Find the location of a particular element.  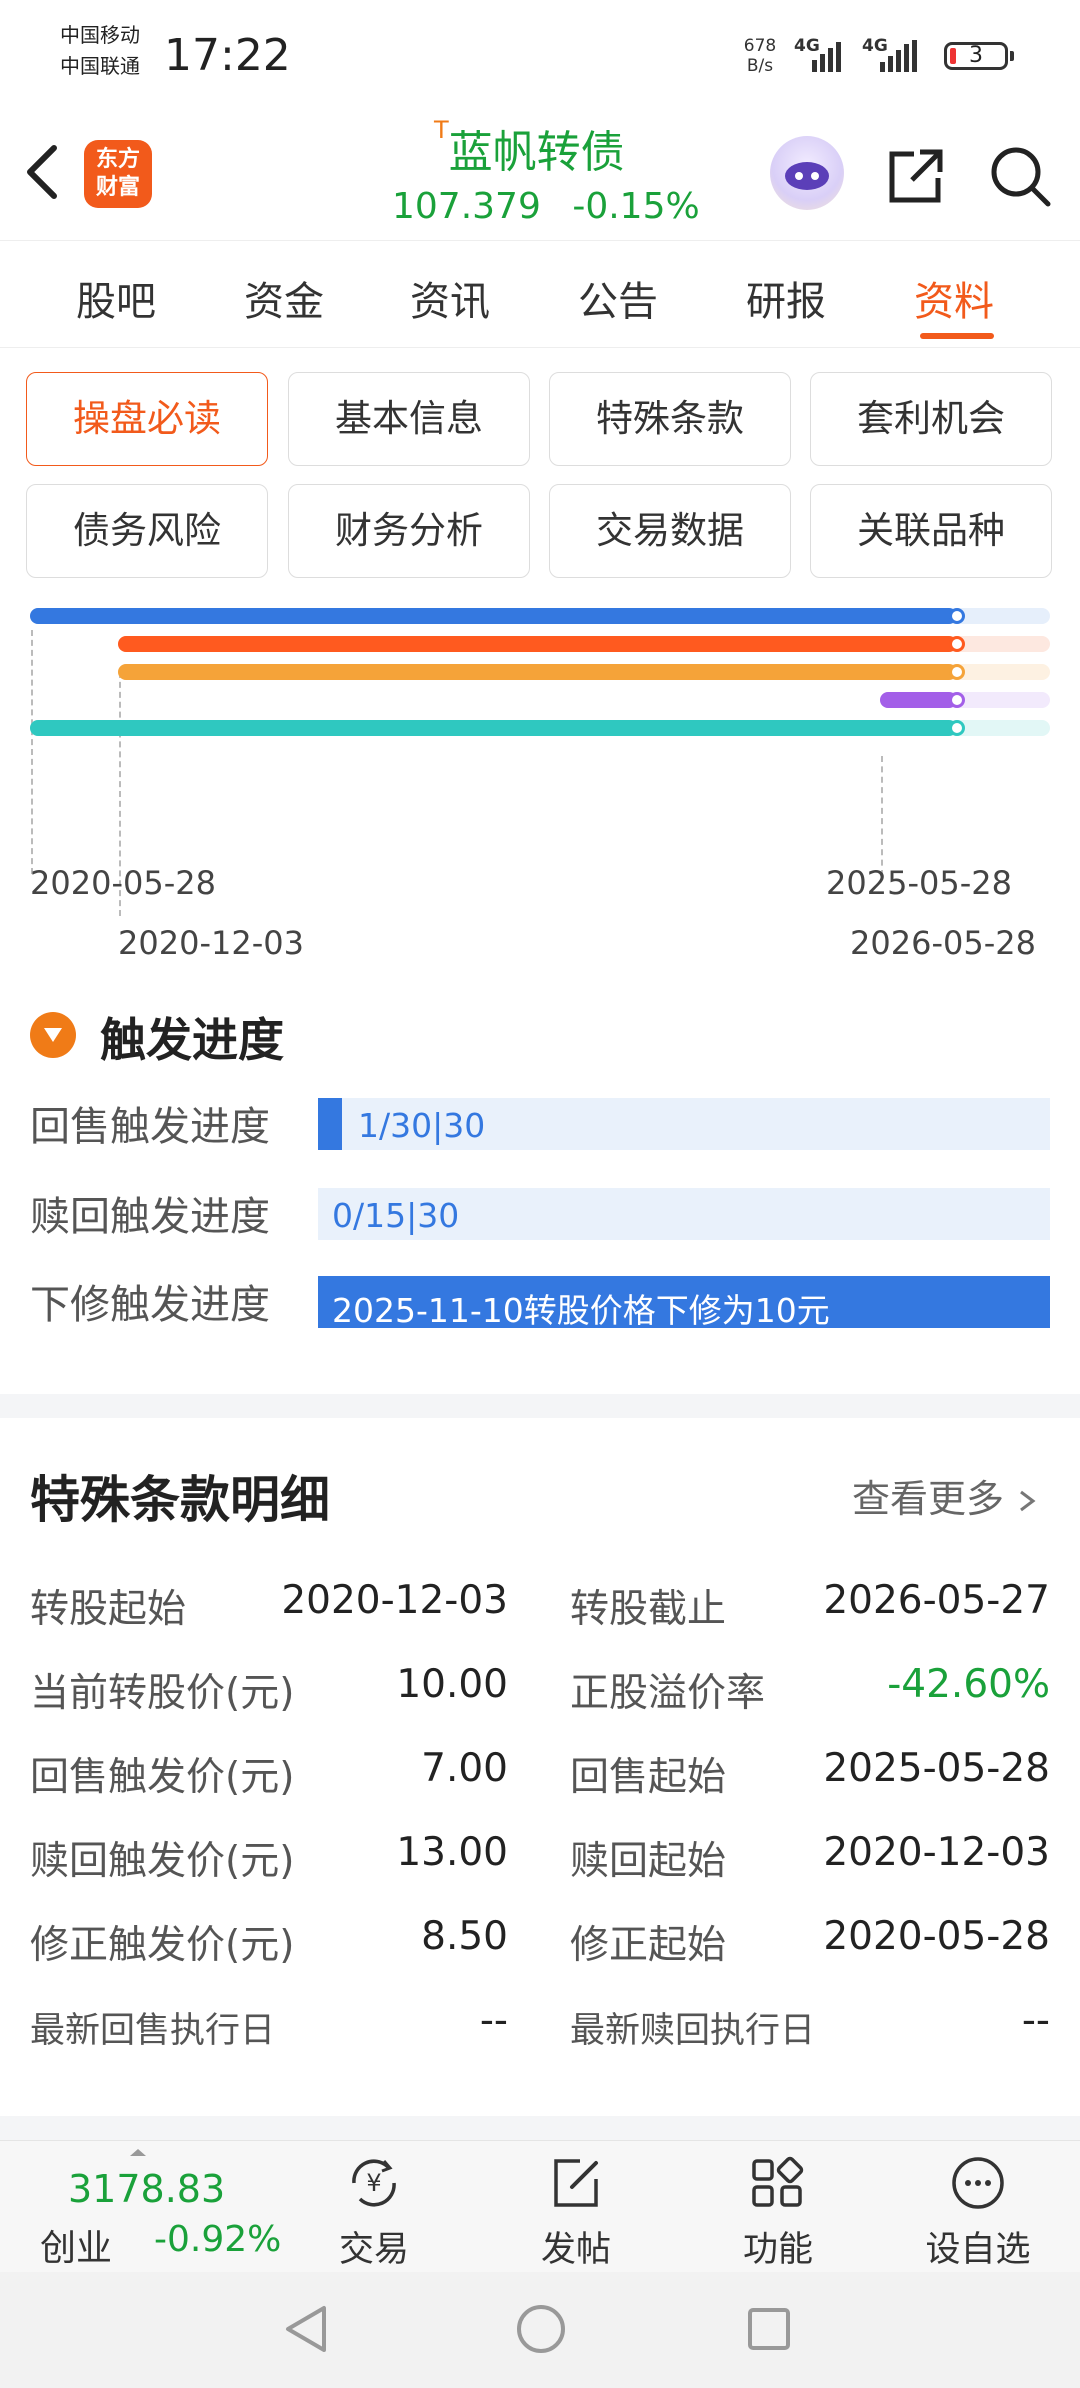

date-label-start: 2020-05-28 is located at coordinates (123, 883).